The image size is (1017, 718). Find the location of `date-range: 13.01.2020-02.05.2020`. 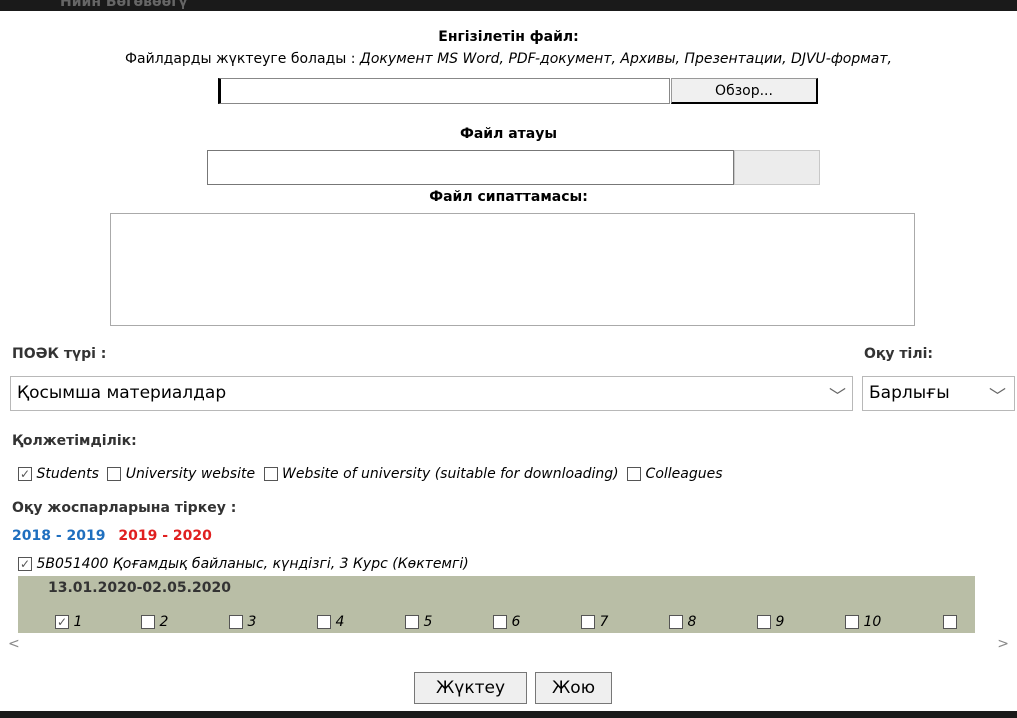

date-range: 13.01.2020-02.05.2020 is located at coordinates (139, 588).